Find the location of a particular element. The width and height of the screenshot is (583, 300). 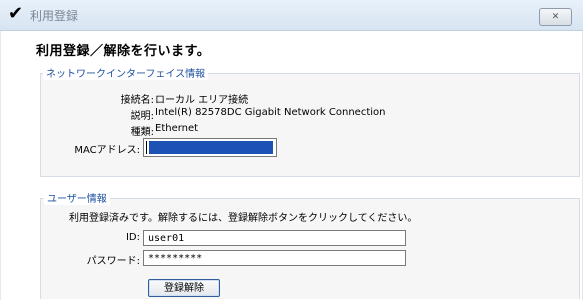

type-label: 種類: is located at coordinates (142, 132).